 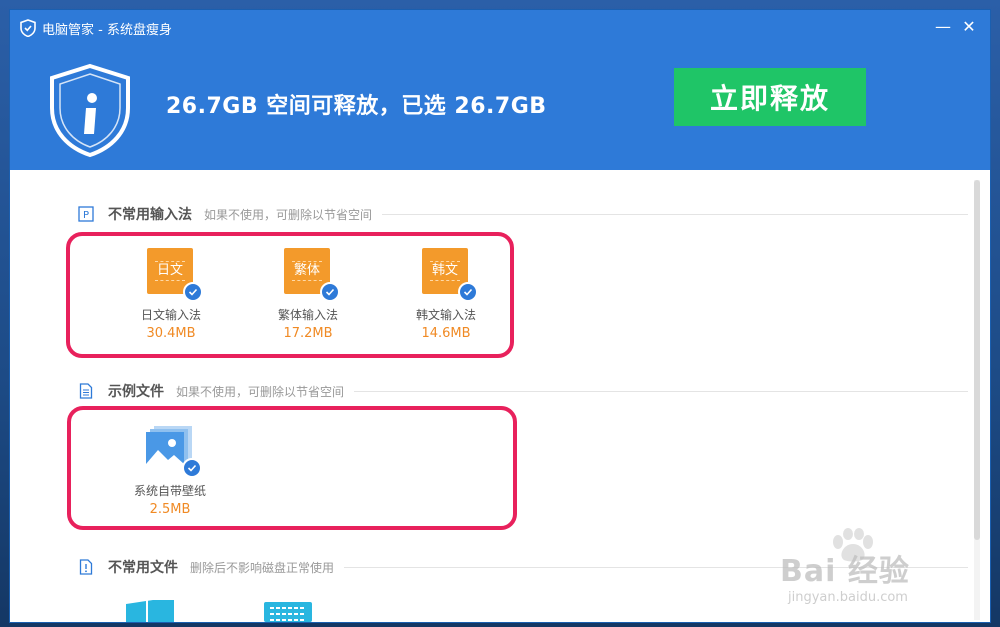 What do you see at coordinates (170, 315) in the screenshot?
I see `item-name: 日文输入法` at bounding box center [170, 315].